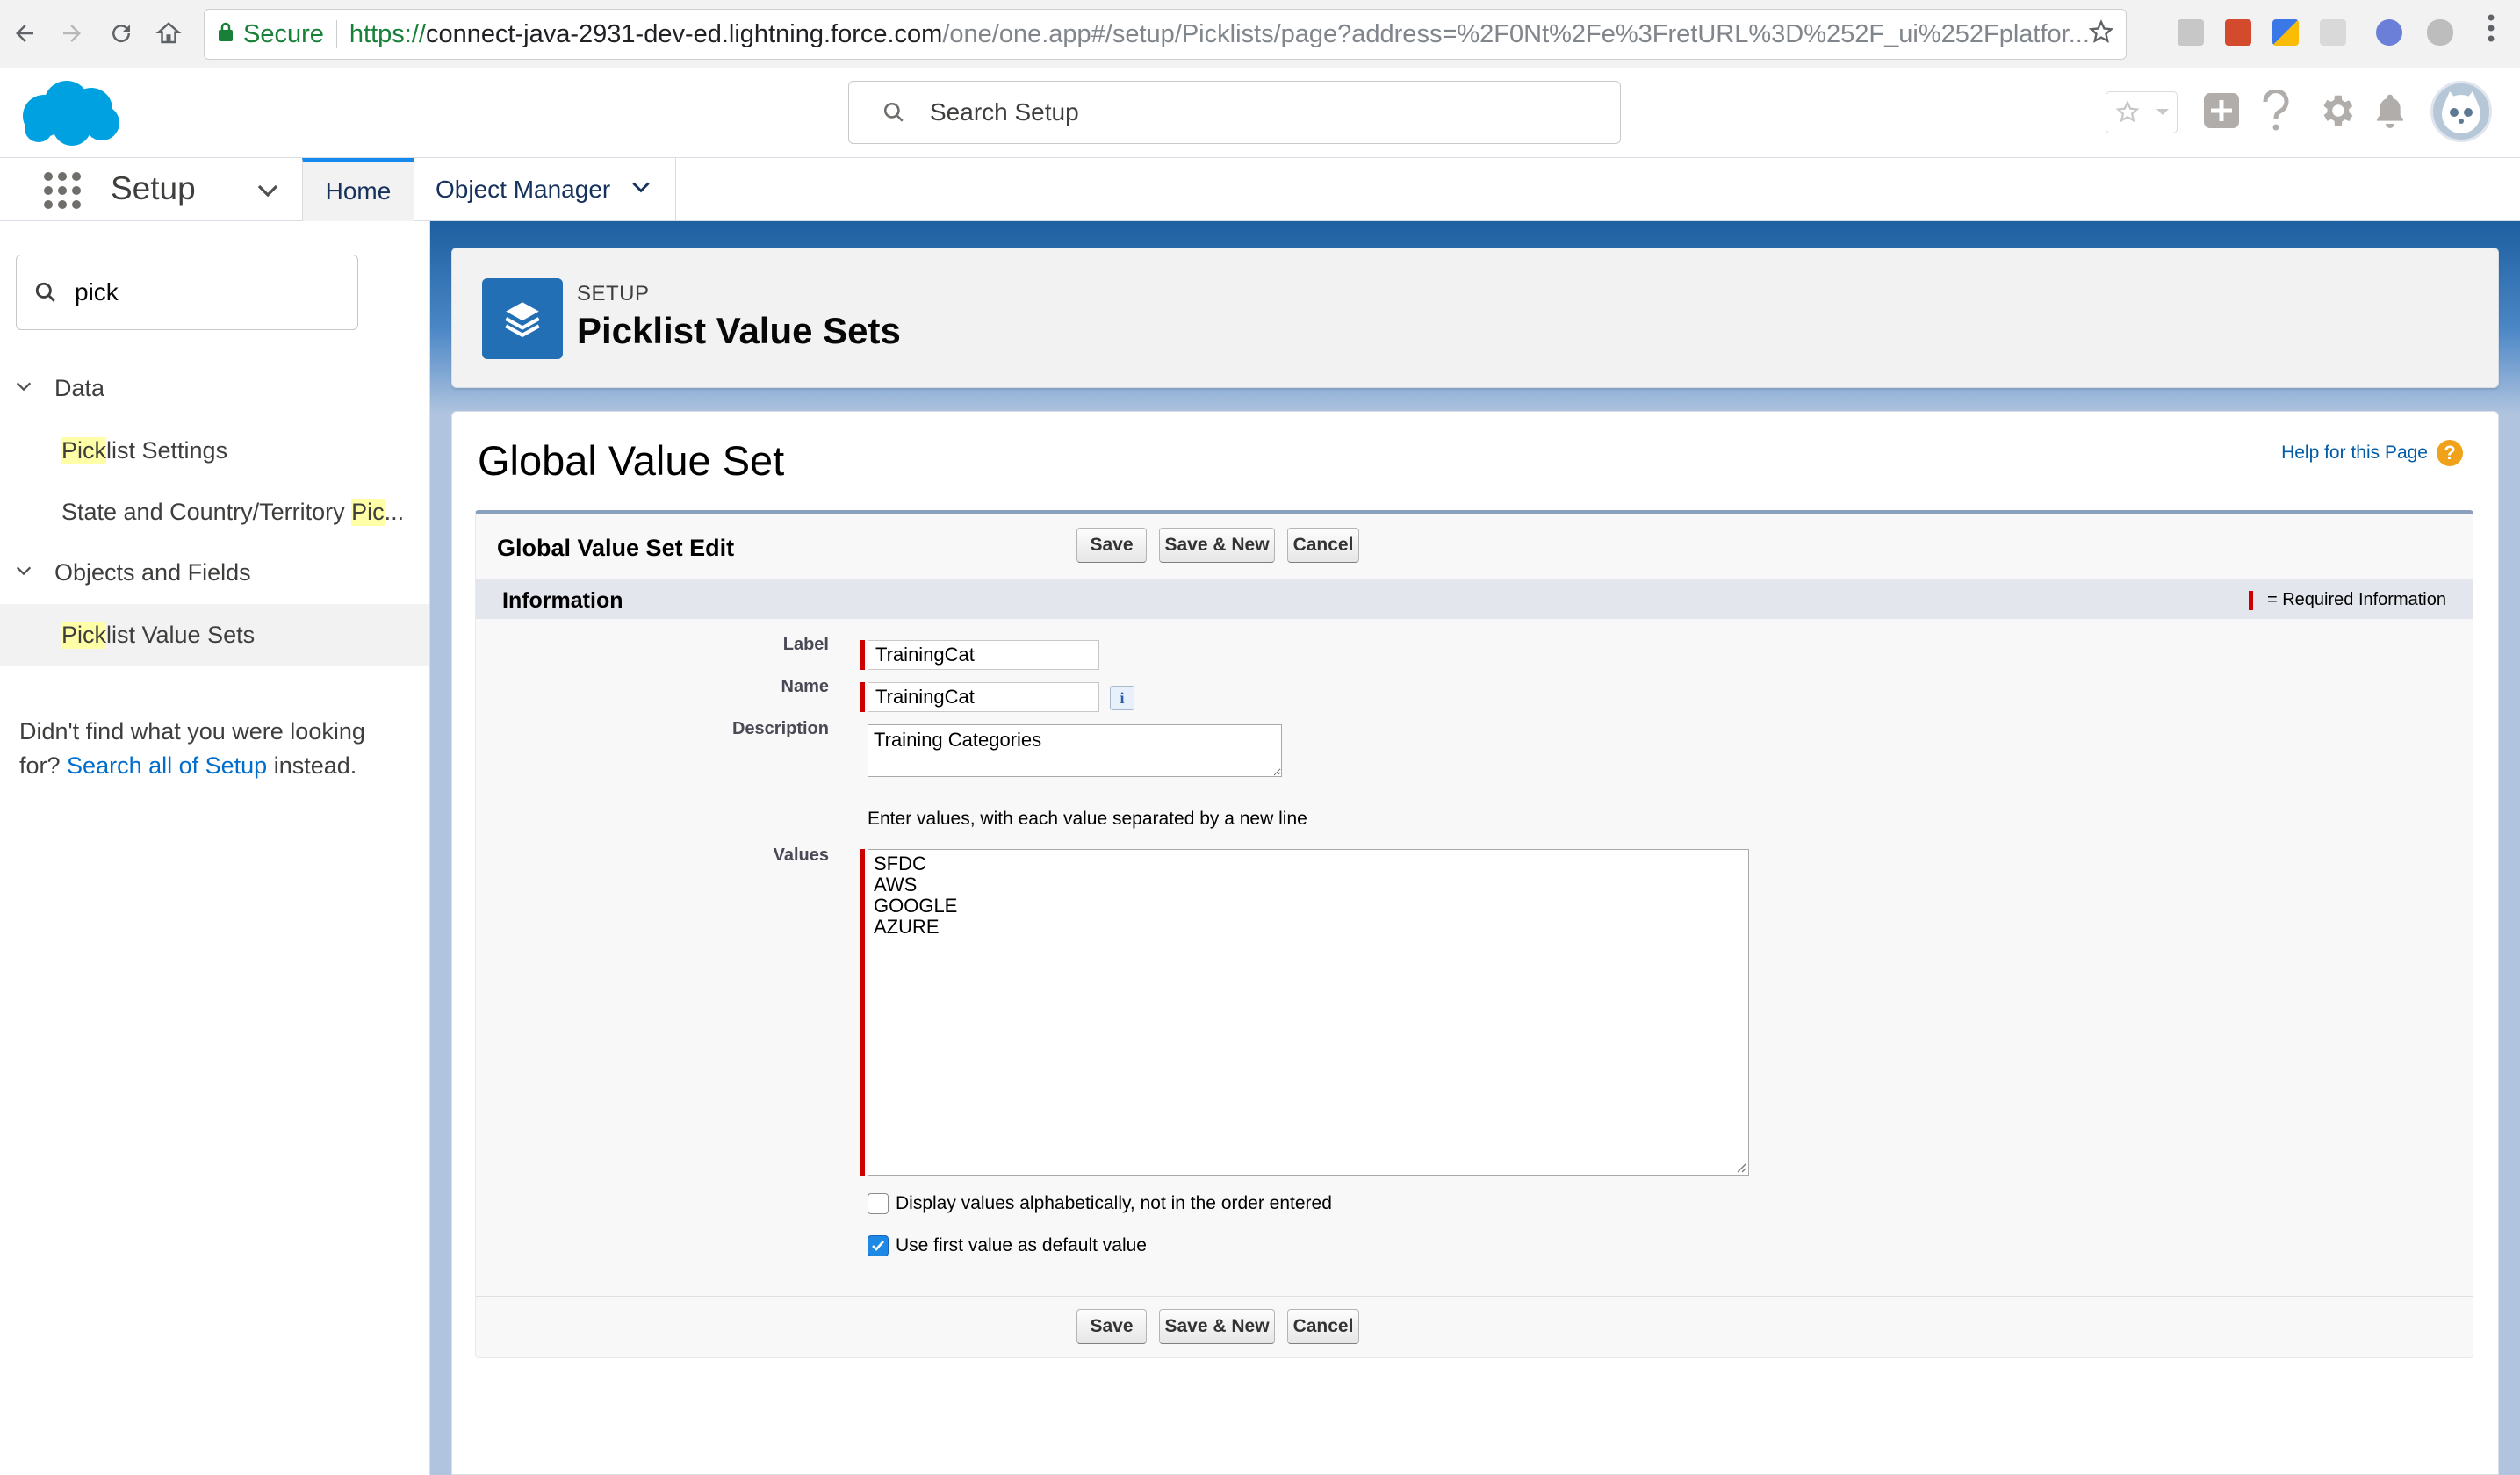  I want to click on alphabetical-checkbox, so click(878, 1203).